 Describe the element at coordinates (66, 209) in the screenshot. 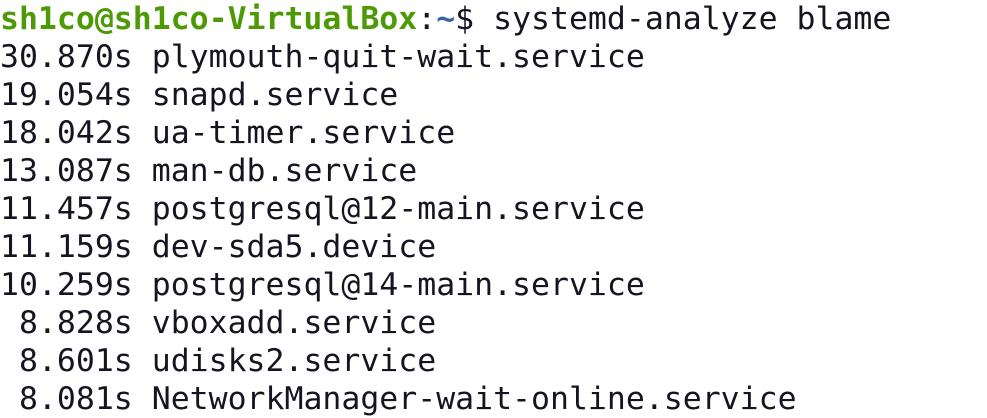

I see `row-time: 11.457s` at that location.